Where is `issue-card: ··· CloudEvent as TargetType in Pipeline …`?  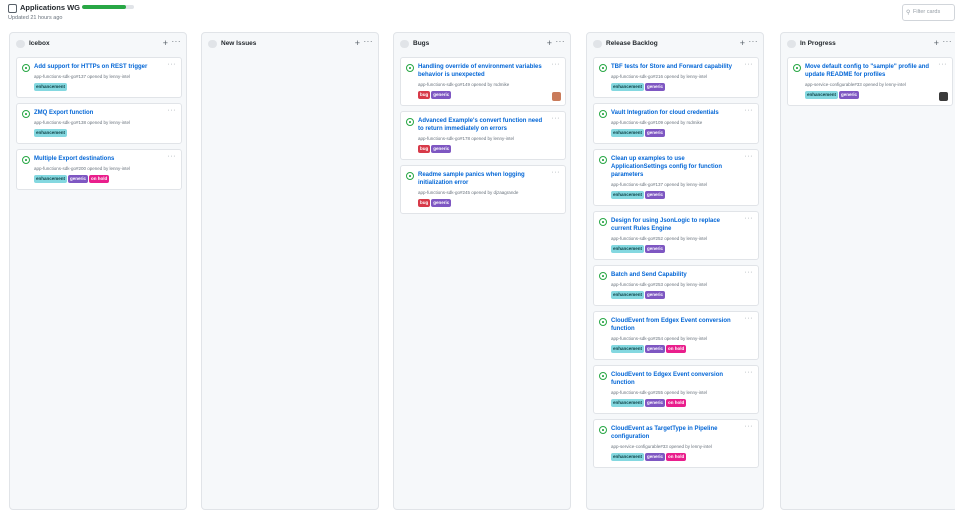
issue-card: ··· CloudEvent as TargetType in Pipeline … is located at coordinates (676, 443).